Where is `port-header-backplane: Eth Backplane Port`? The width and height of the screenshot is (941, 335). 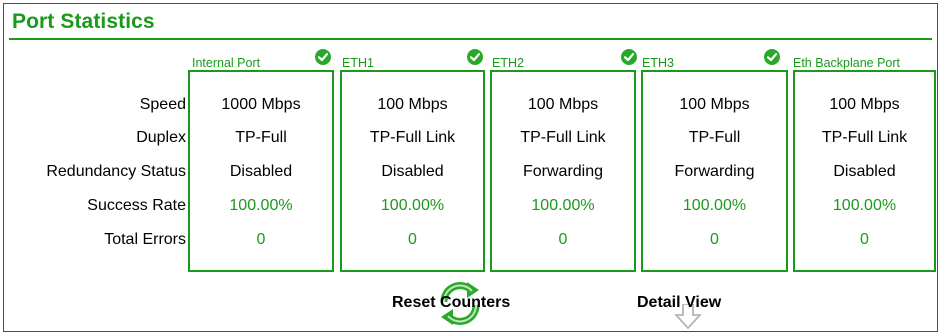 port-header-backplane: Eth Backplane Port is located at coordinates (847, 63).